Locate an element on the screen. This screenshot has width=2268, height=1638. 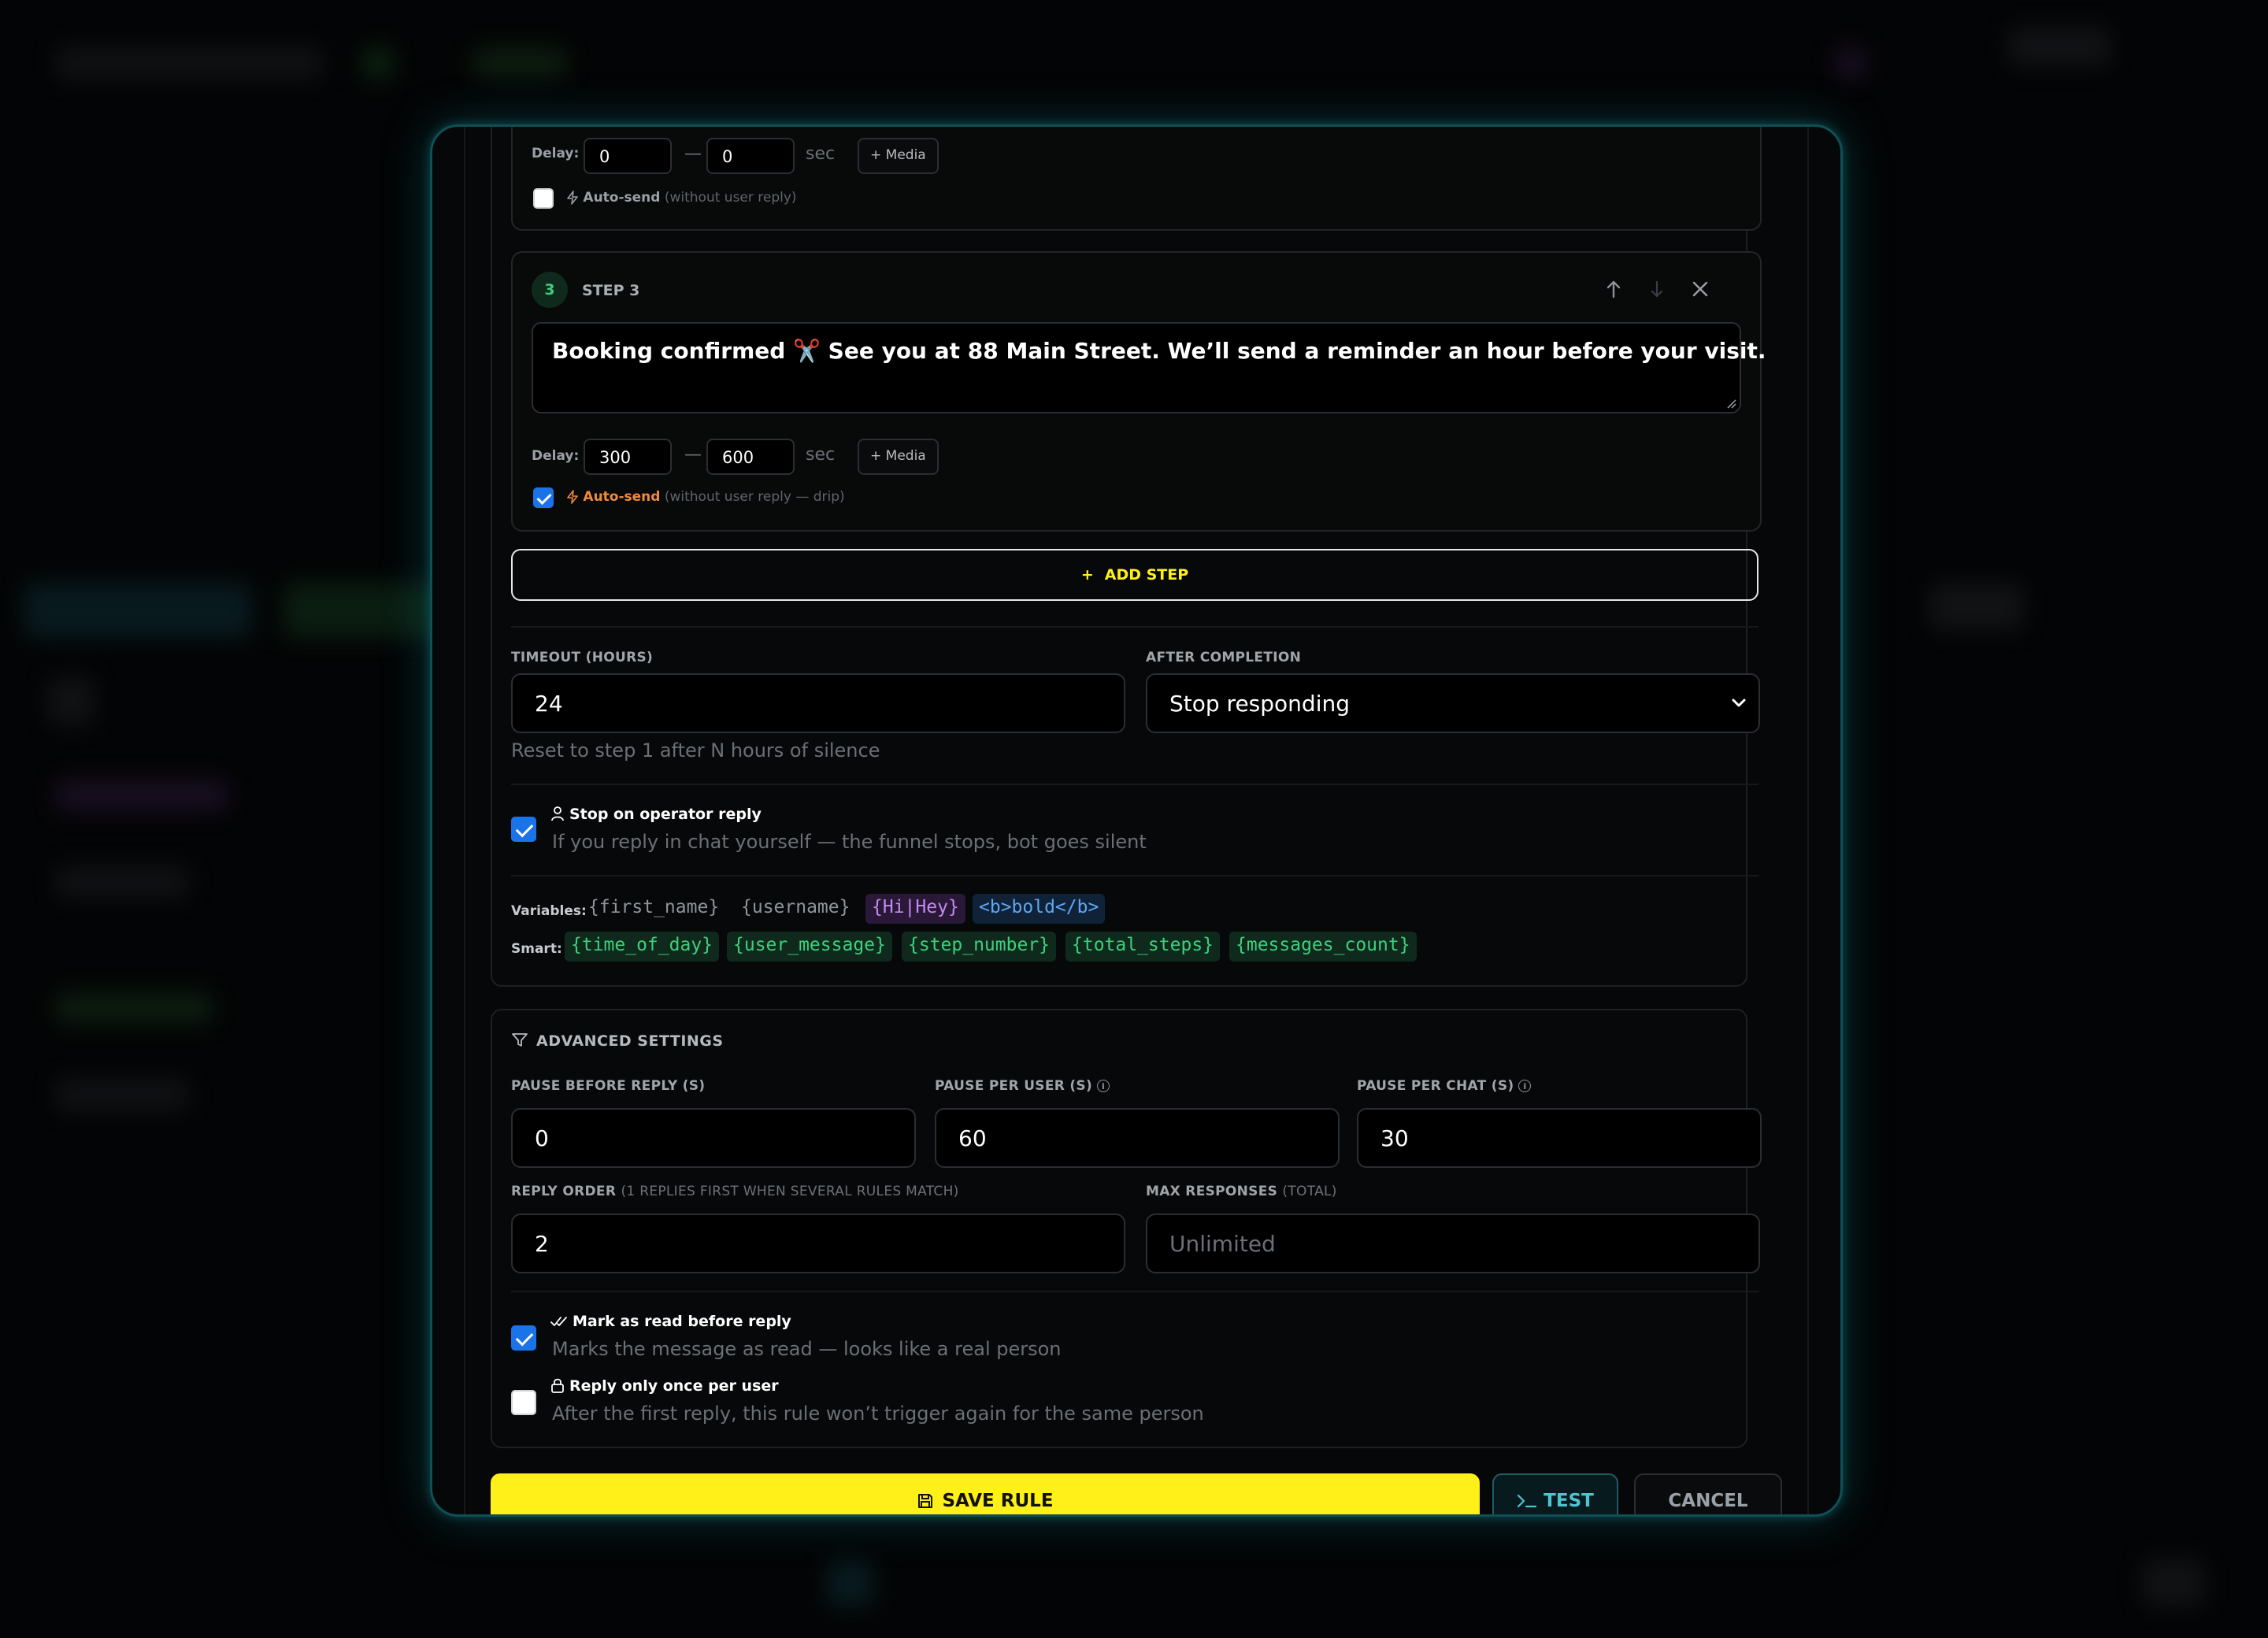
smart-tag: {total_steps} is located at coordinates (1143, 947).